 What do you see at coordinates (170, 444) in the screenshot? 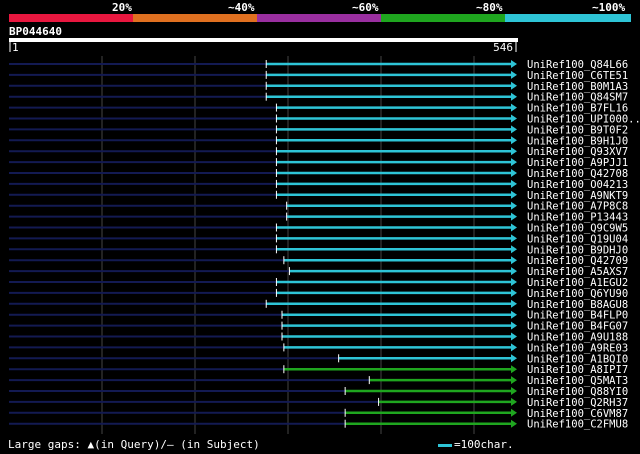
I see `subject-gap-icon: –` at bounding box center [170, 444].